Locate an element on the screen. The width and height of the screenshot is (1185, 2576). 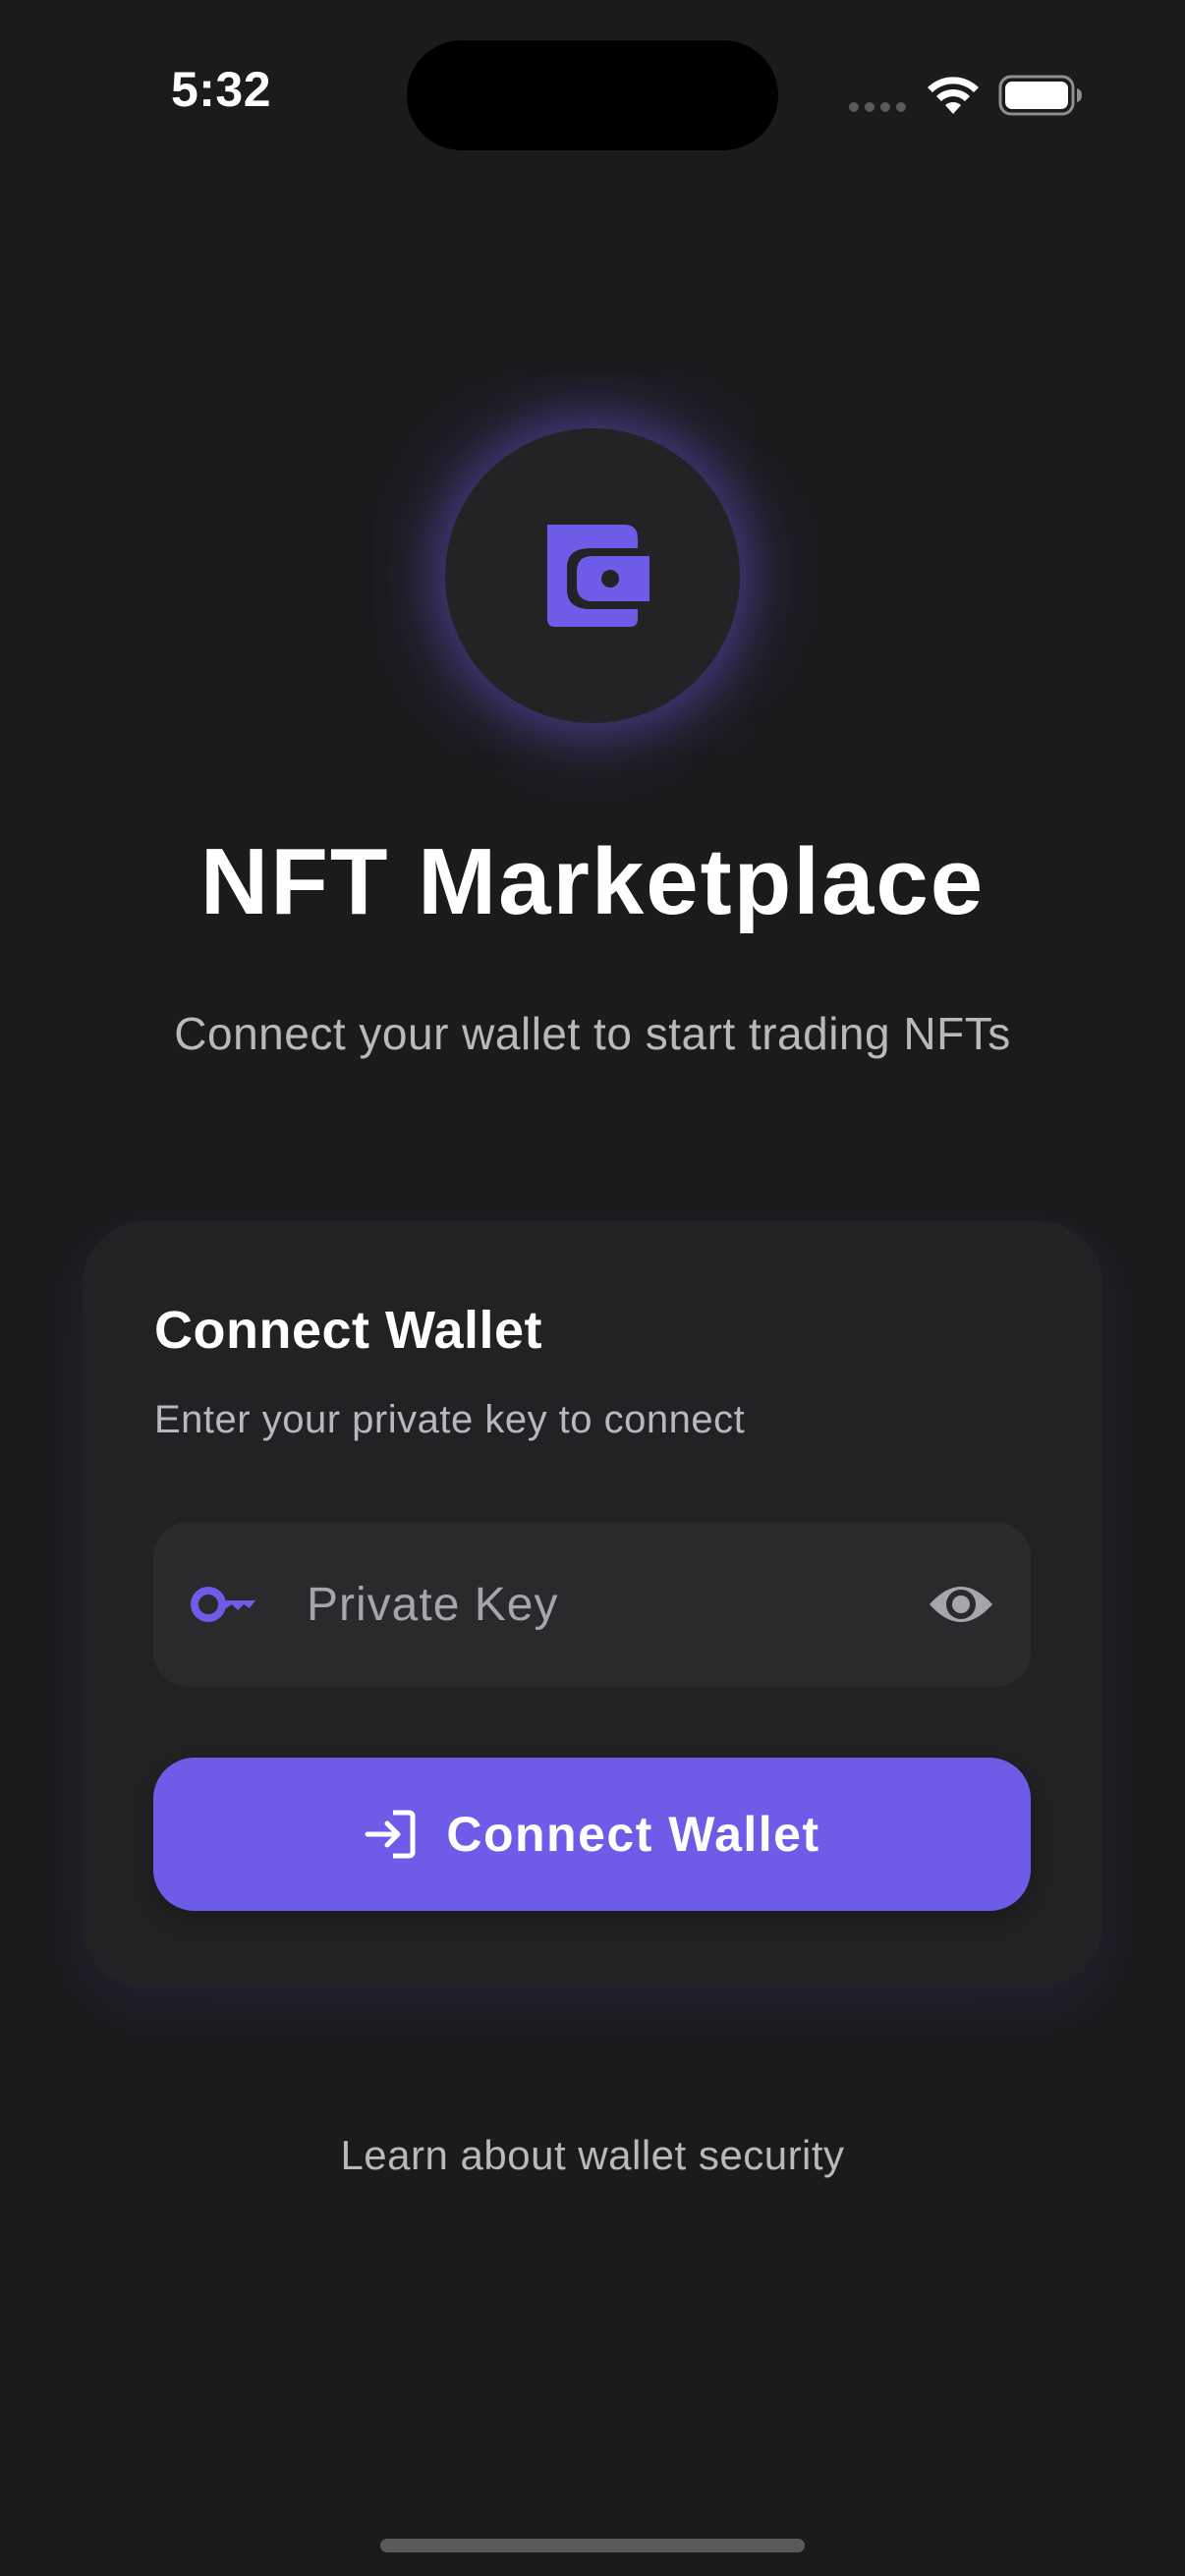
login-icon is located at coordinates (391, 1834).